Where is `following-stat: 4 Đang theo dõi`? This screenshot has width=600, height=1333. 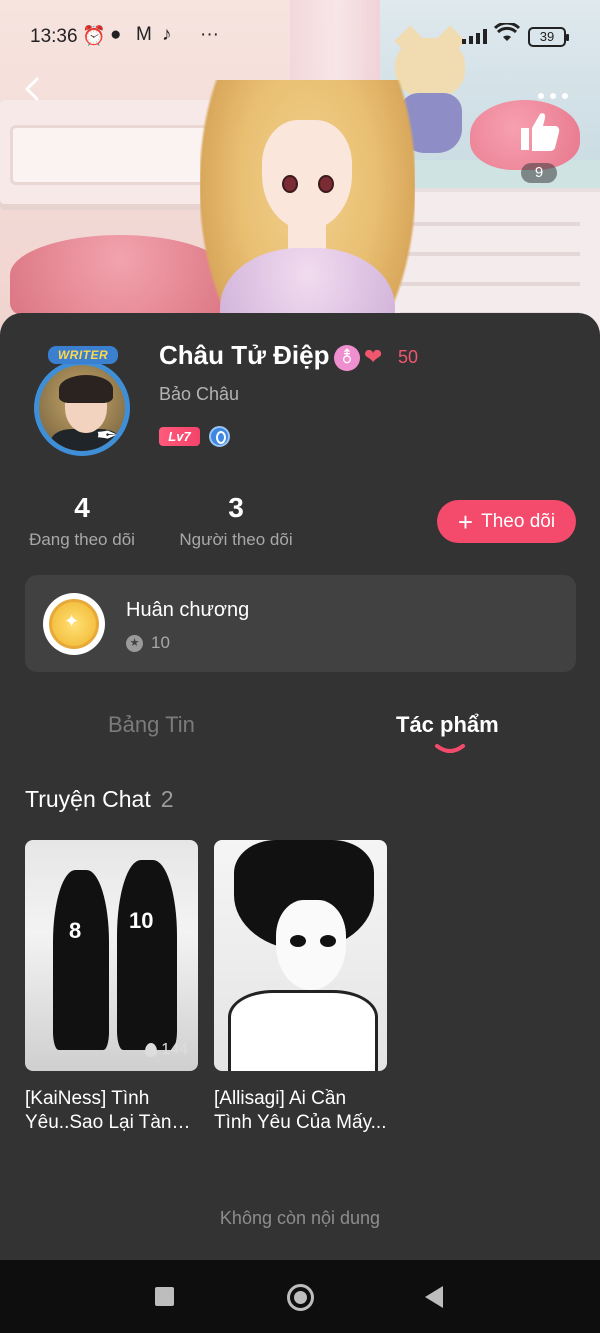 following-stat: 4 Đang theo dõi is located at coordinates (82, 521).